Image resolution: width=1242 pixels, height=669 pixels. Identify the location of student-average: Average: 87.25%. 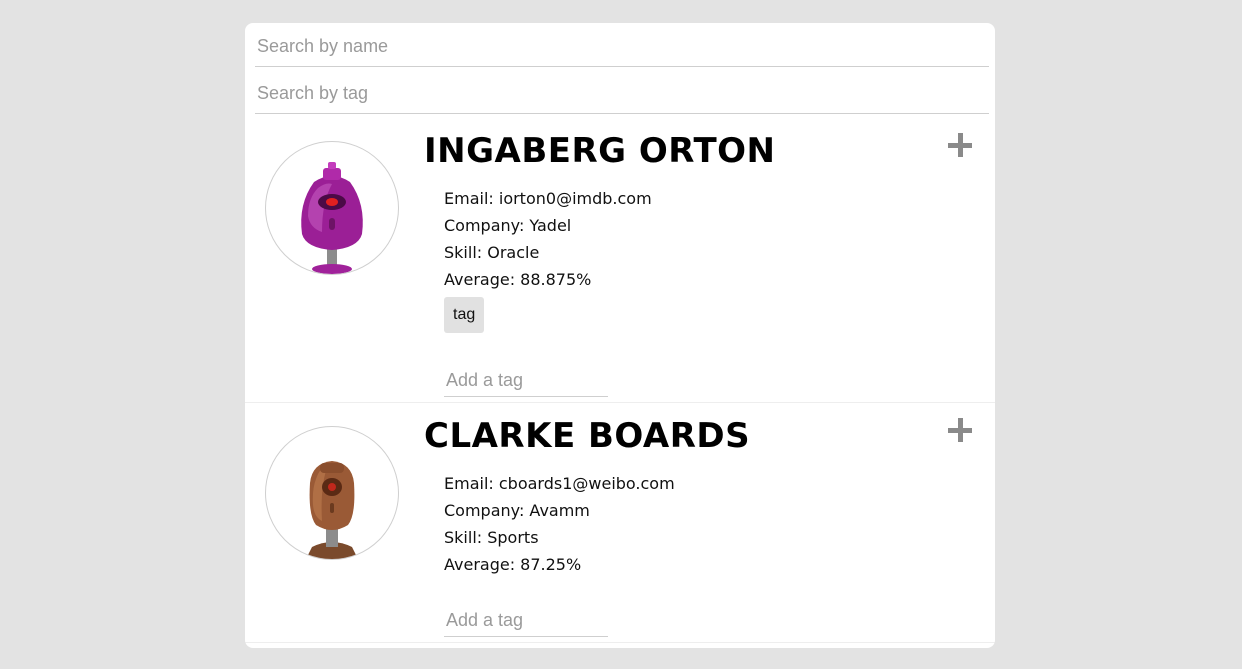
(513, 564).